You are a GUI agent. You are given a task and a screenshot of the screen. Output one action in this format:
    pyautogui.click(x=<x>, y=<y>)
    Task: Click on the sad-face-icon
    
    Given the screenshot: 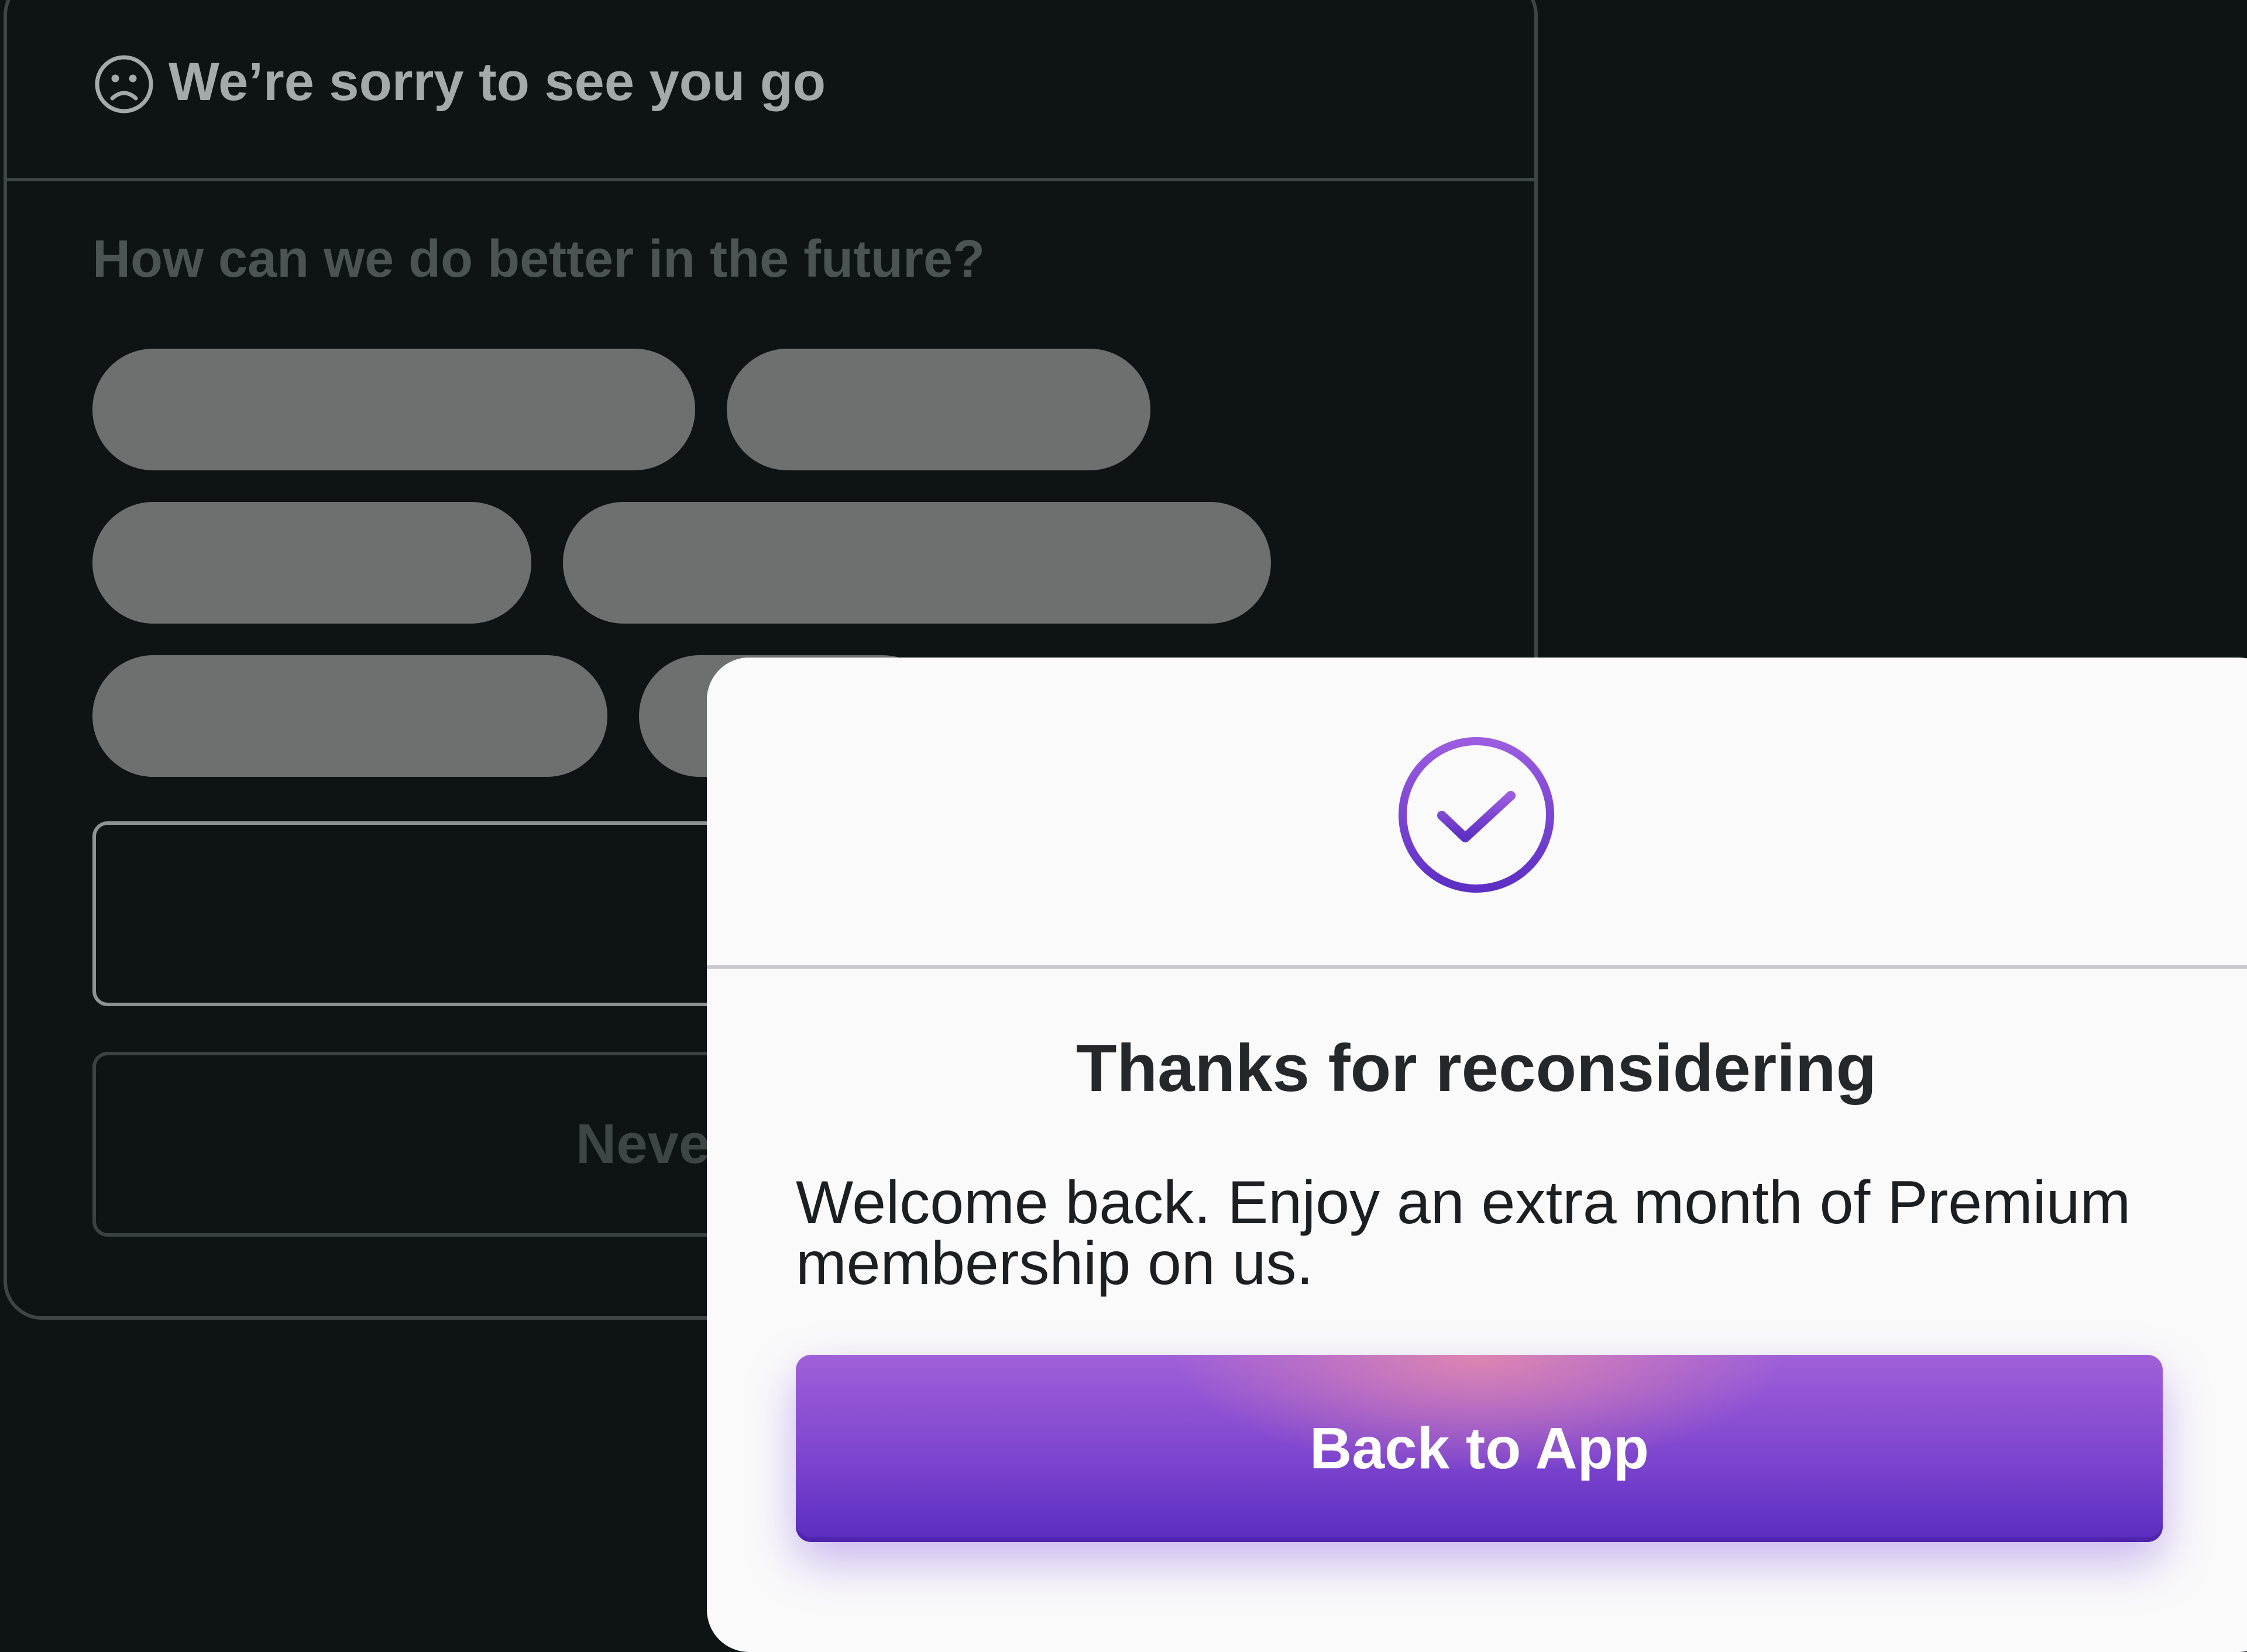 What is the action you would take?
    pyautogui.click(x=124, y=84)
    